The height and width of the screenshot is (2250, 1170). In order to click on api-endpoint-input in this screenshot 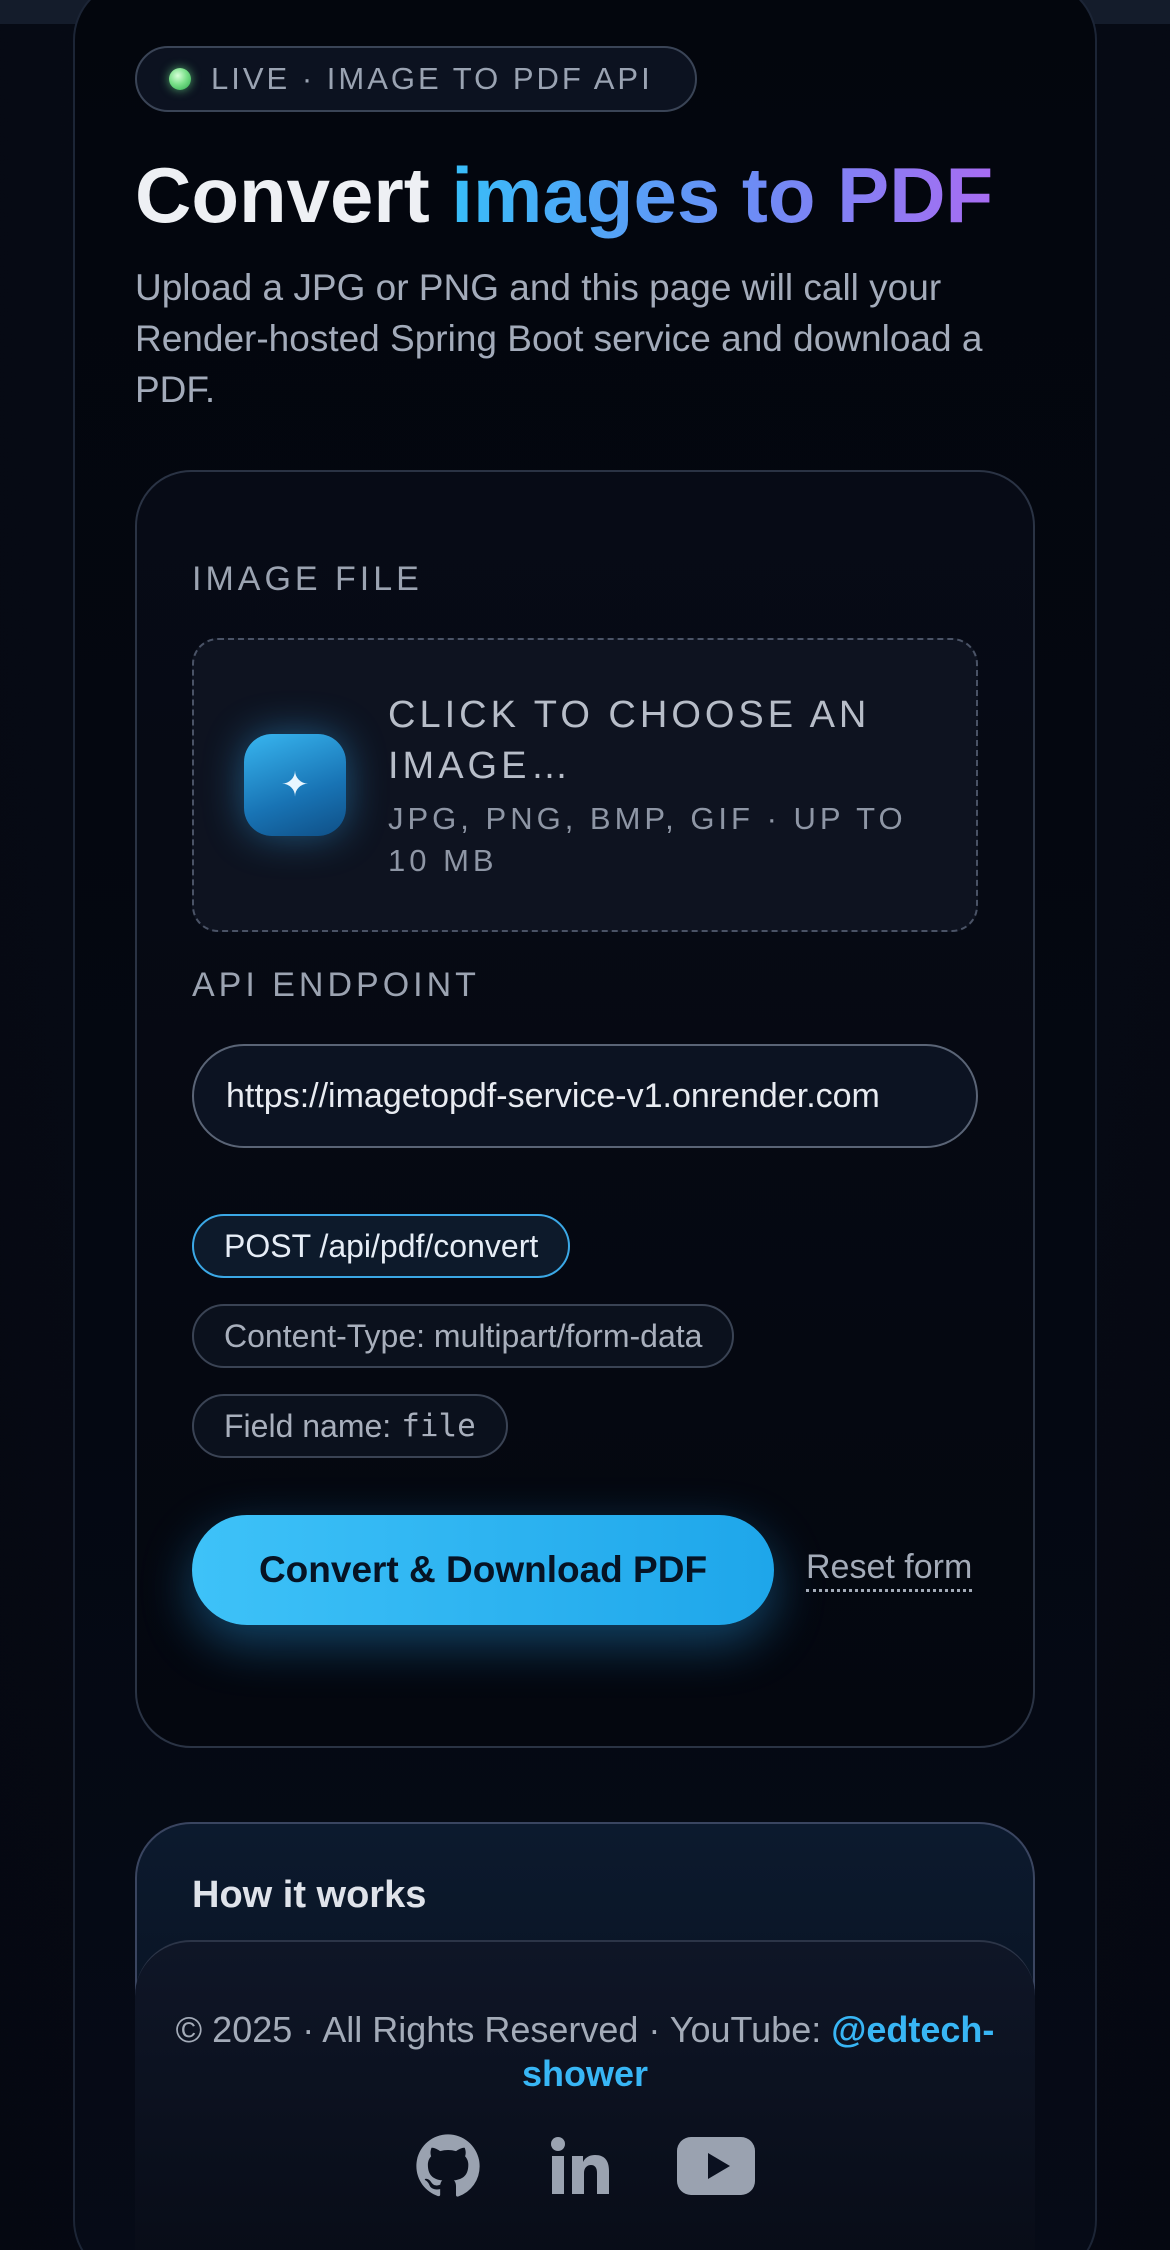, I will do `click(601, 1096)`.